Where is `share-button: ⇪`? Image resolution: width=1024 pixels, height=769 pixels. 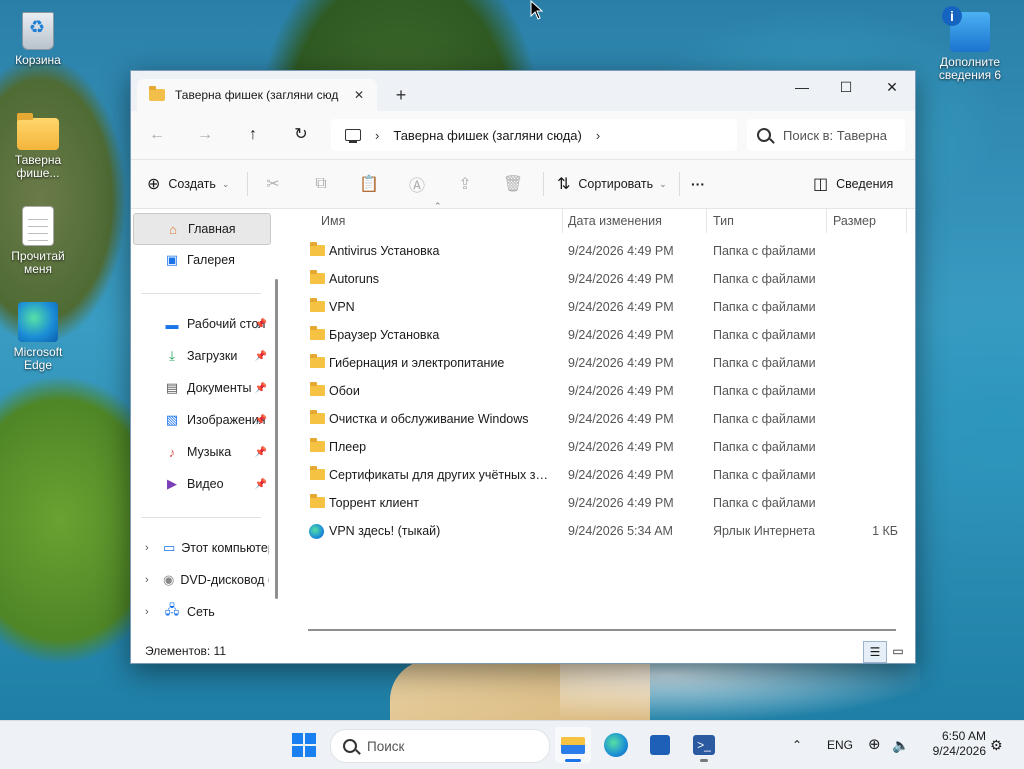
share-button: ⇪ is located at coordinates (465, 184).